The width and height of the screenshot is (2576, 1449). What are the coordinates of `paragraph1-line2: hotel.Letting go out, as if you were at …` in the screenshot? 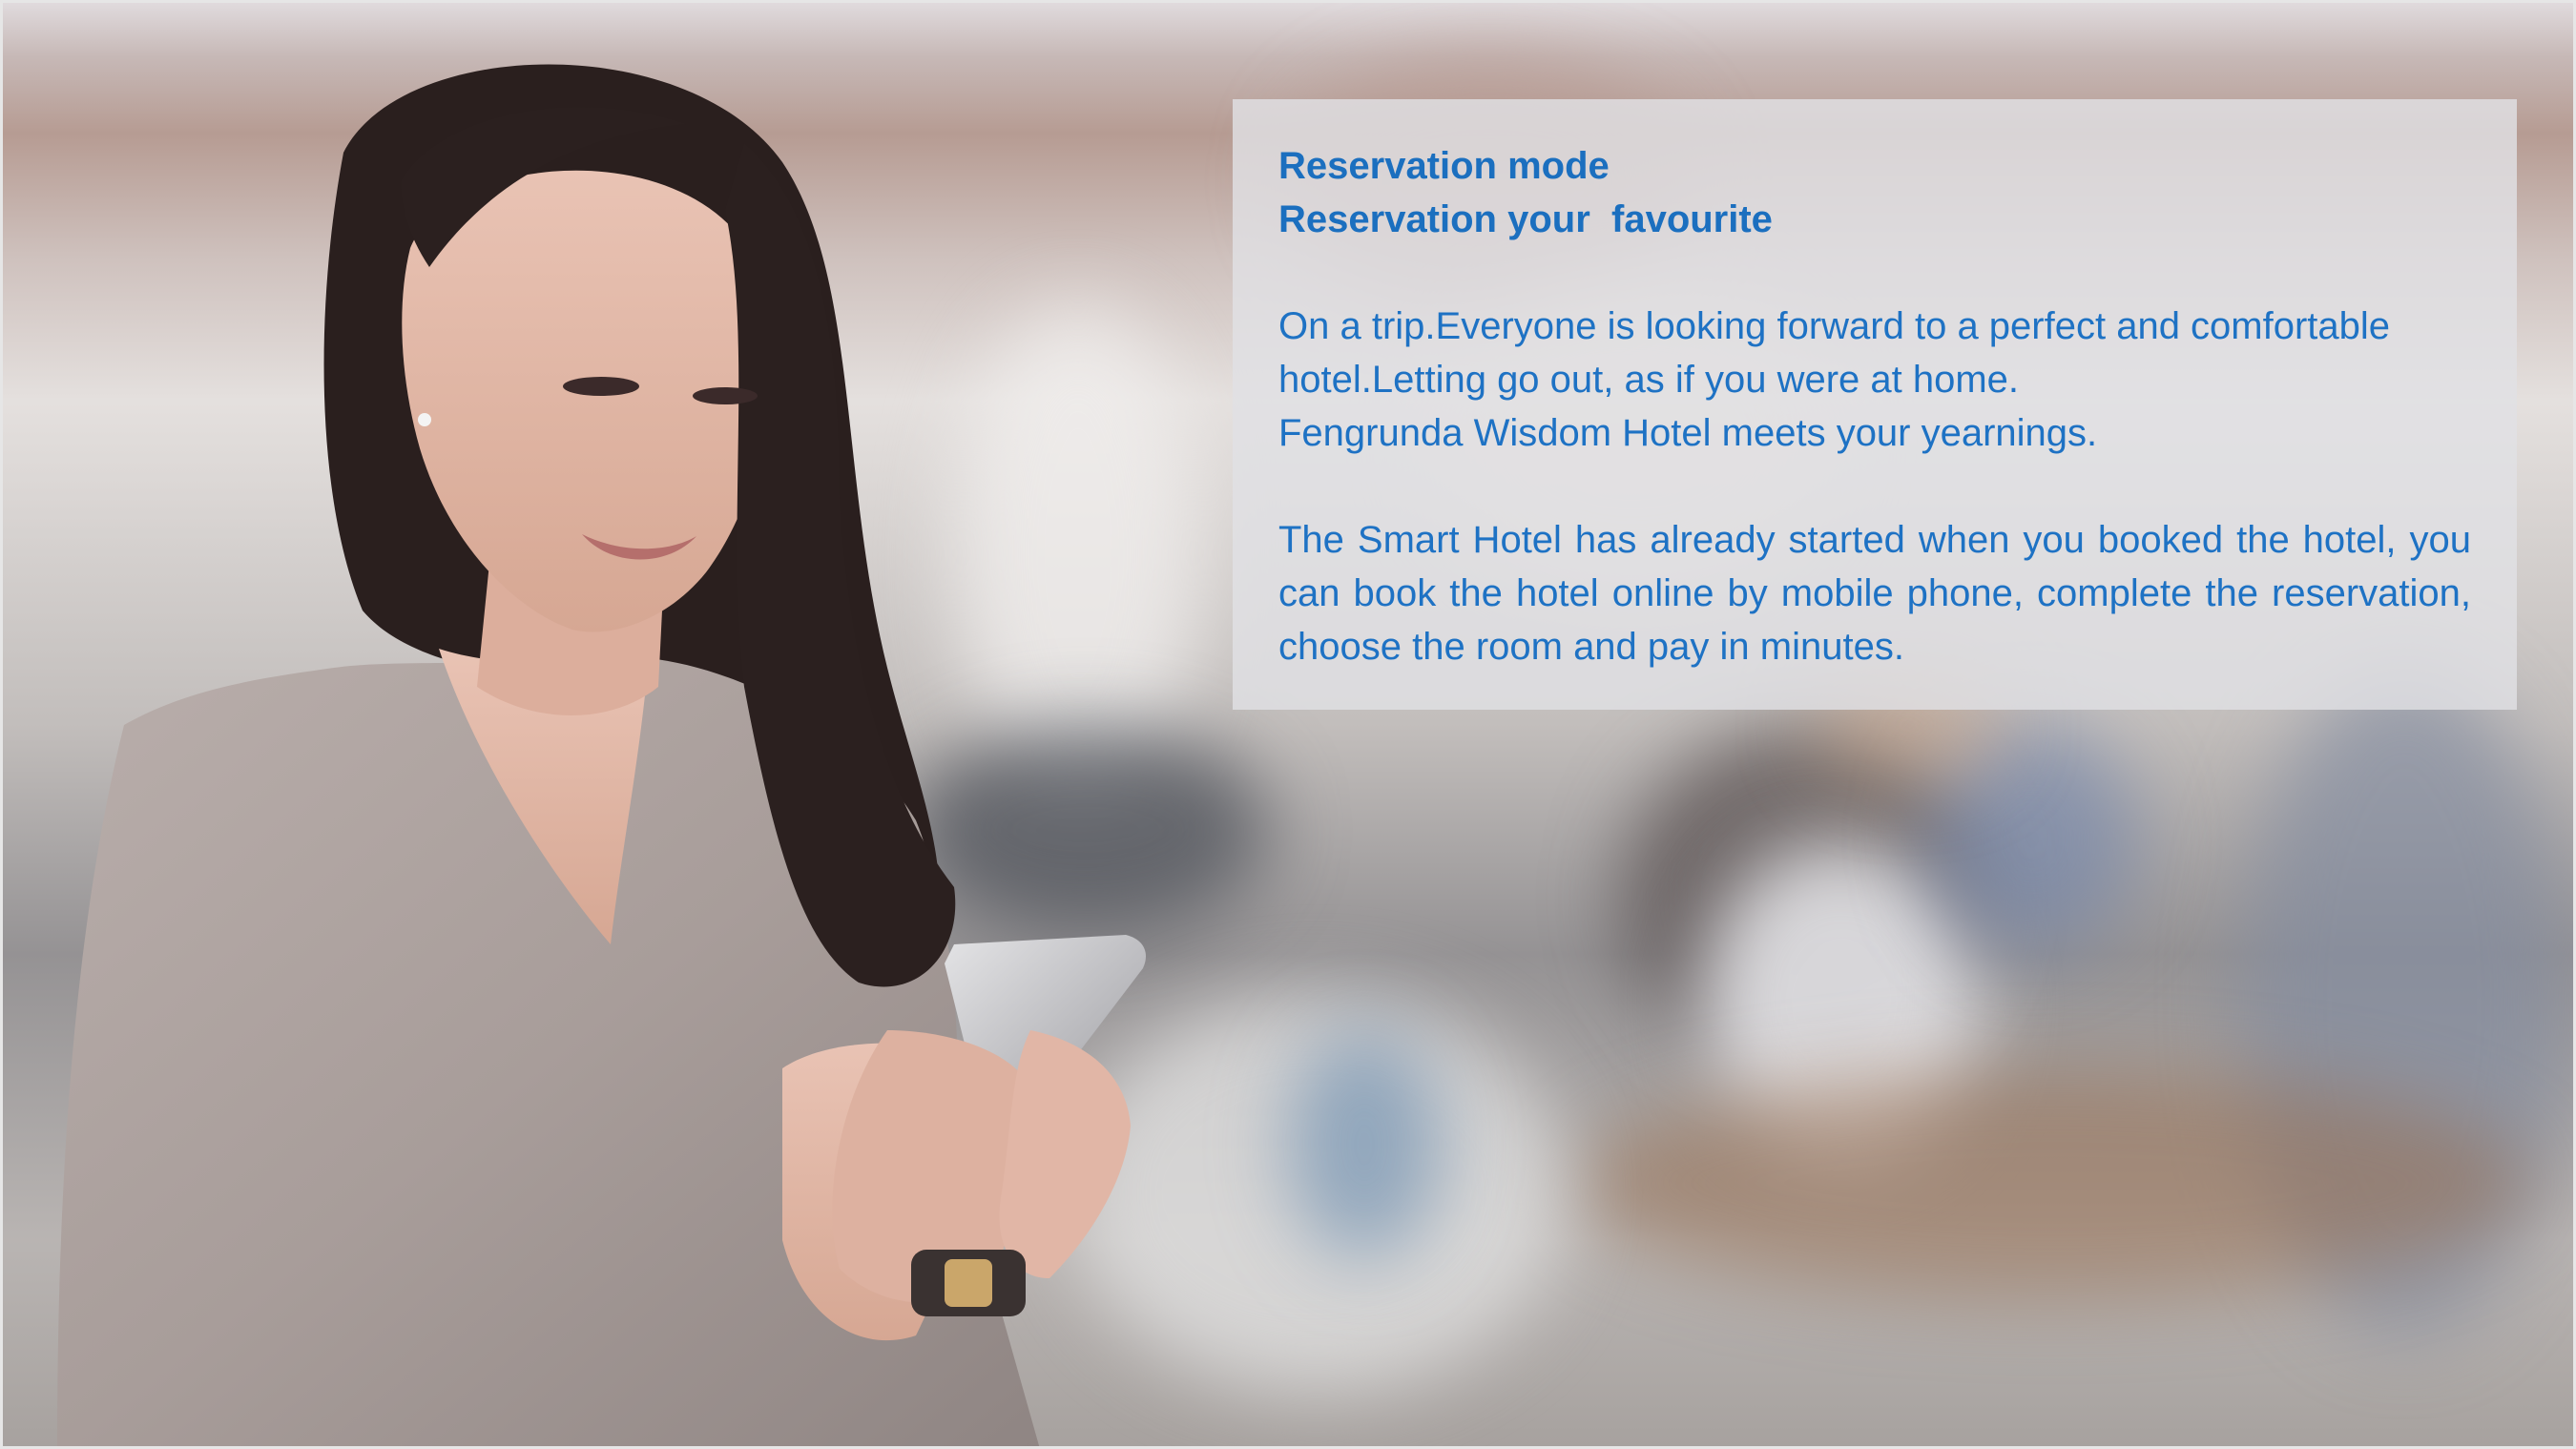 It's located at (1649, 380).